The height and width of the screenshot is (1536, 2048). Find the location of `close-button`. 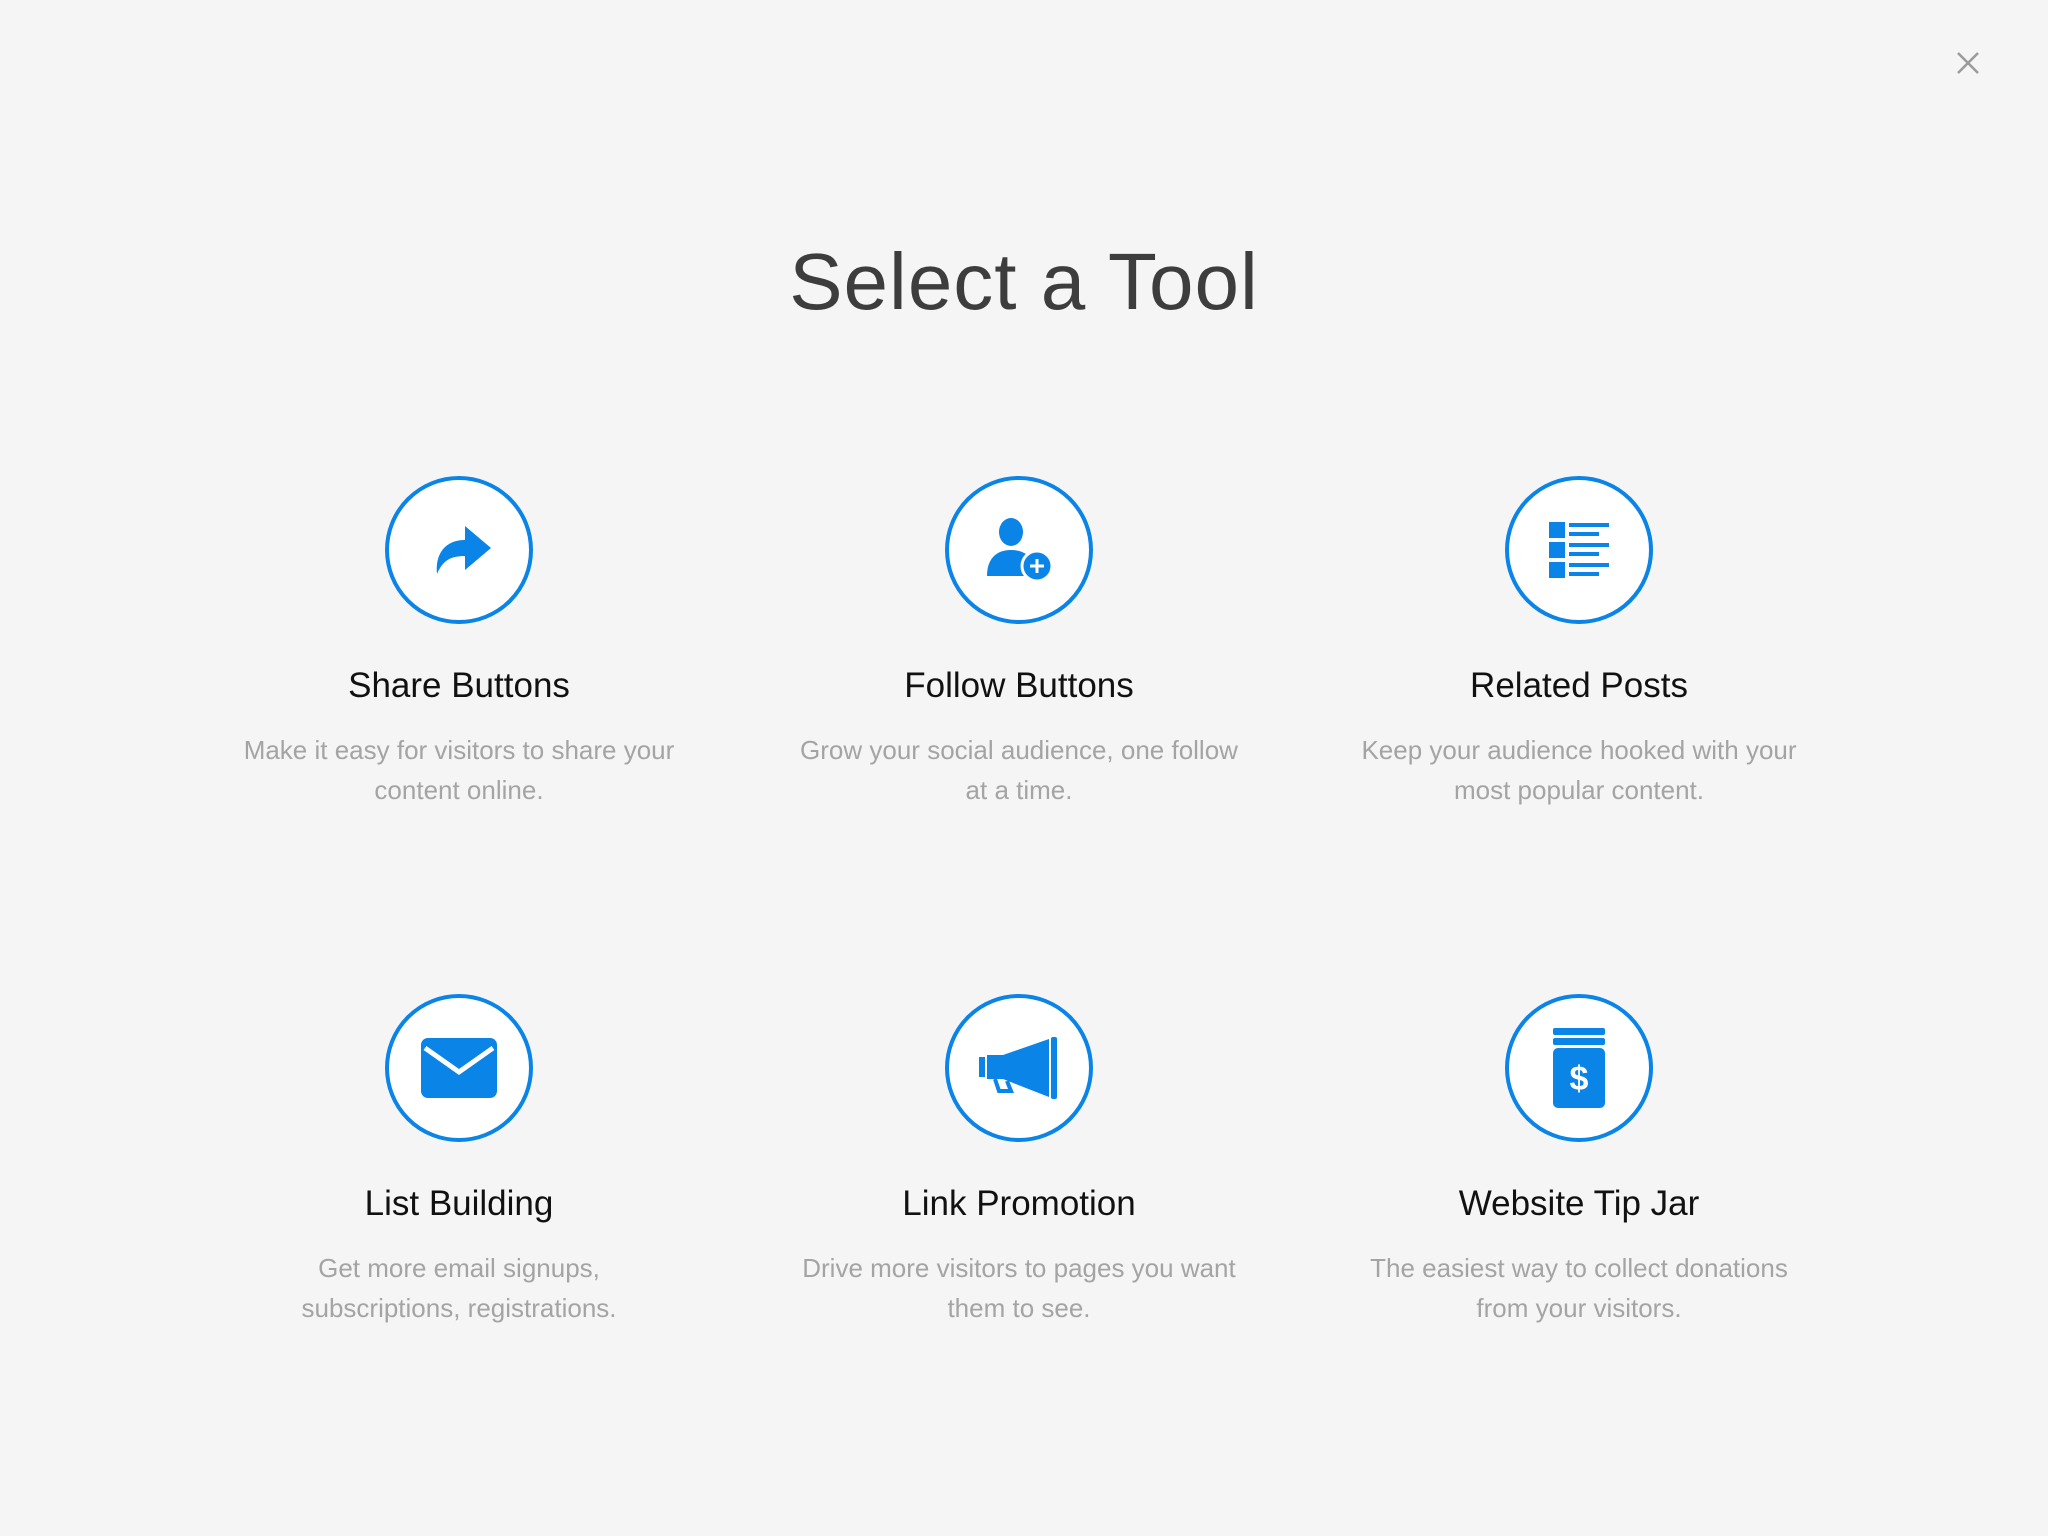

close-button is located at coordinates (1968, 63).